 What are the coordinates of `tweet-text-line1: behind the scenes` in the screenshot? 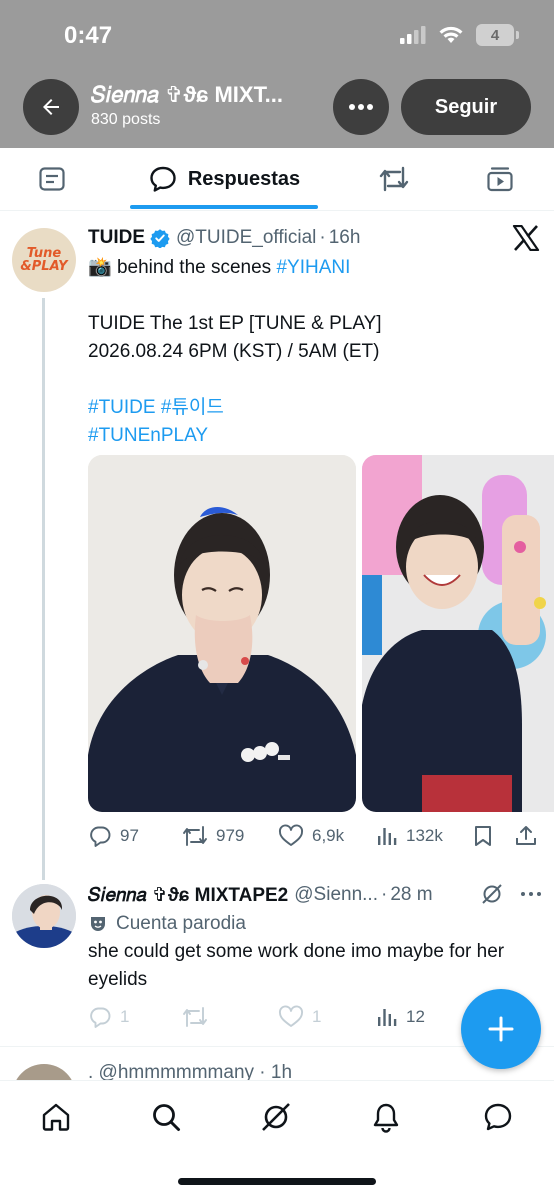 It's located at (194, 267).